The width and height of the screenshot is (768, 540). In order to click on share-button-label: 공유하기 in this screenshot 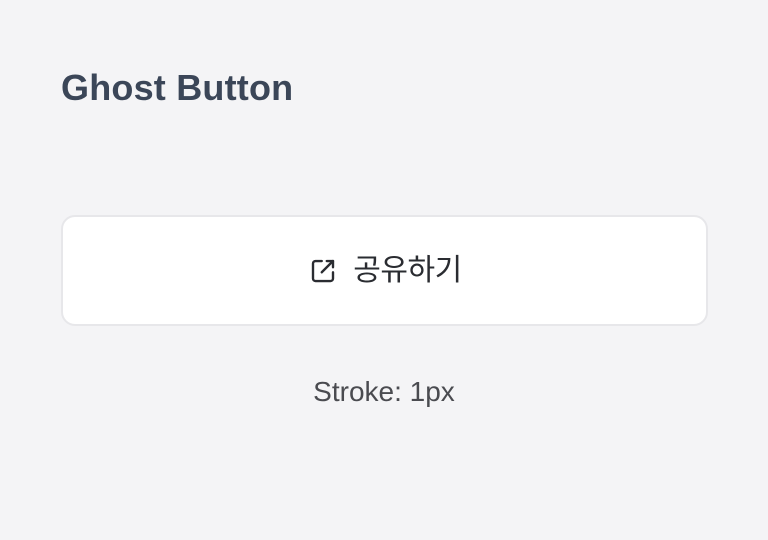, I will do `click(407, 270)`.